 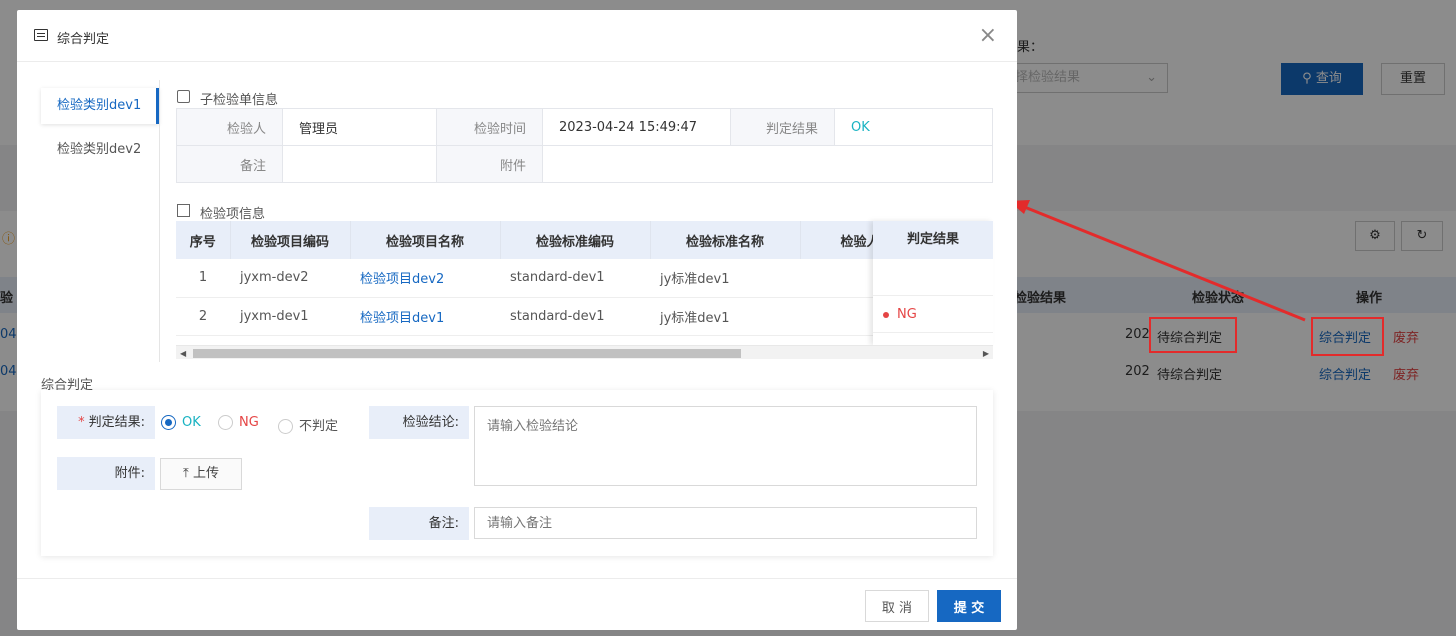 I want to click on col-code: 检验项目编码, so click(x=290, y=240).